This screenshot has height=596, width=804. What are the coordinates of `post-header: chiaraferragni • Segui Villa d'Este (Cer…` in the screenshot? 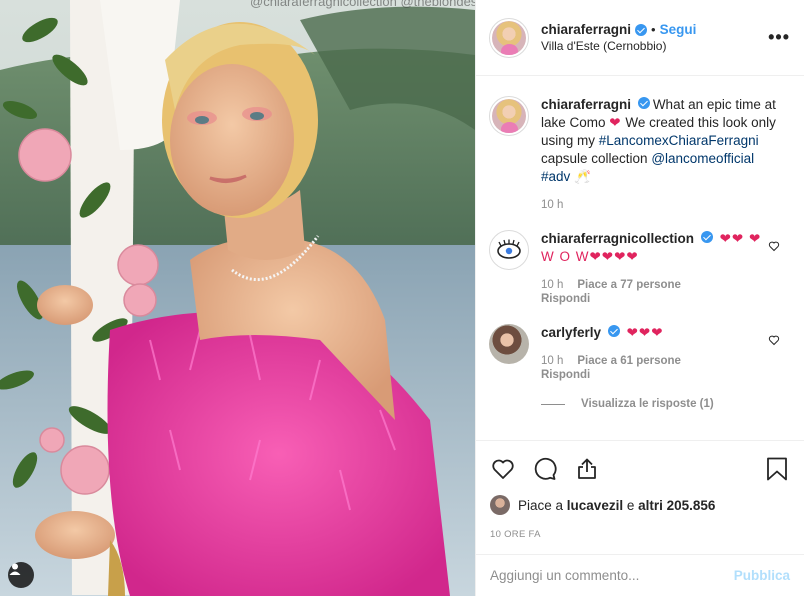 It's located at (640, 38).